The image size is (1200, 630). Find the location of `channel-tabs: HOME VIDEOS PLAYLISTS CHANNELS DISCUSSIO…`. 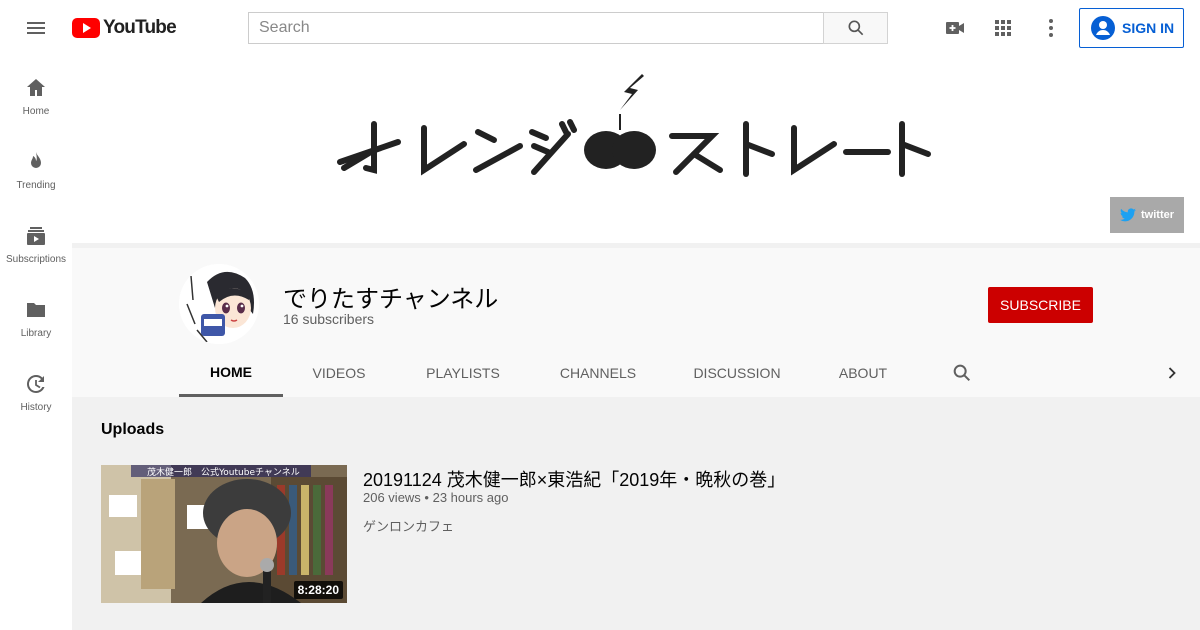

channel-tabs: HOME VIDEOS PLAYLISTS CHANNELS DISCUSSIO… is located at coordinates (636, 373).